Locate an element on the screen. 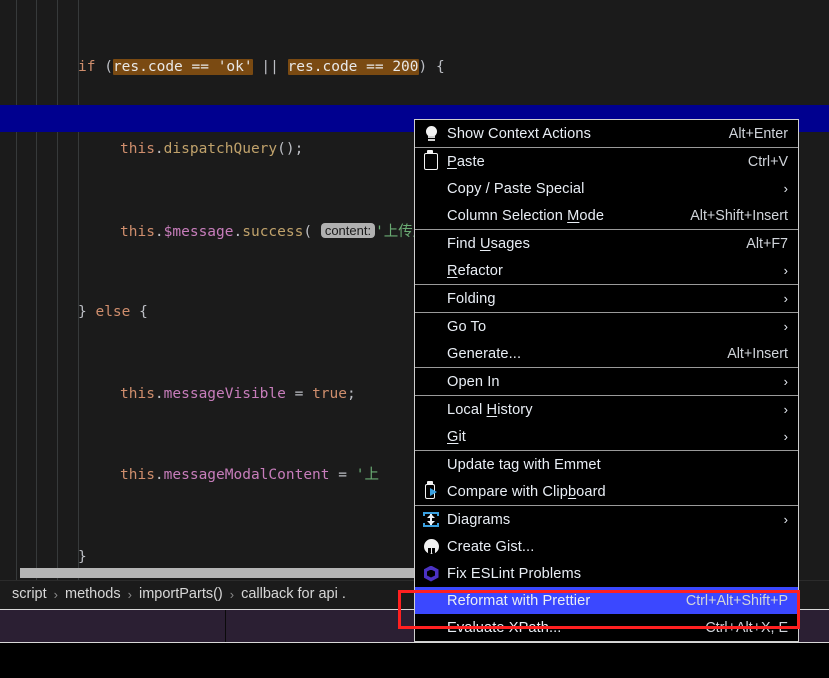  breadcrumb-item-methods: methods is located at coordinates (93, 594).